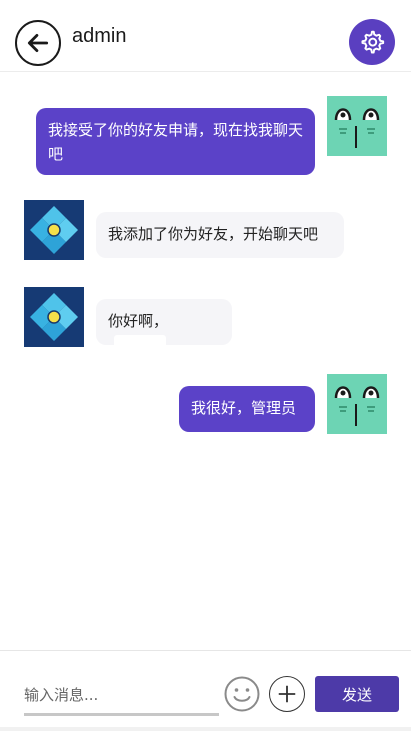  I want to click on message-text: 我添加了你为好友，开始聊天吧, so click(213, 234).